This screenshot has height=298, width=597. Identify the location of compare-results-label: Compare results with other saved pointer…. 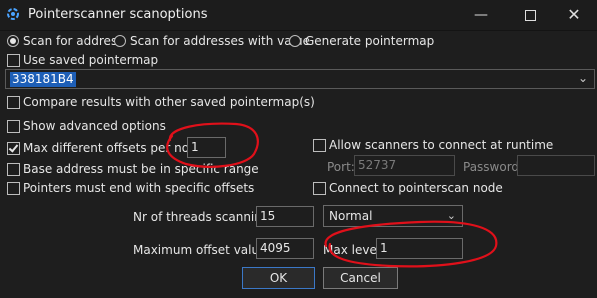
(169, 102).